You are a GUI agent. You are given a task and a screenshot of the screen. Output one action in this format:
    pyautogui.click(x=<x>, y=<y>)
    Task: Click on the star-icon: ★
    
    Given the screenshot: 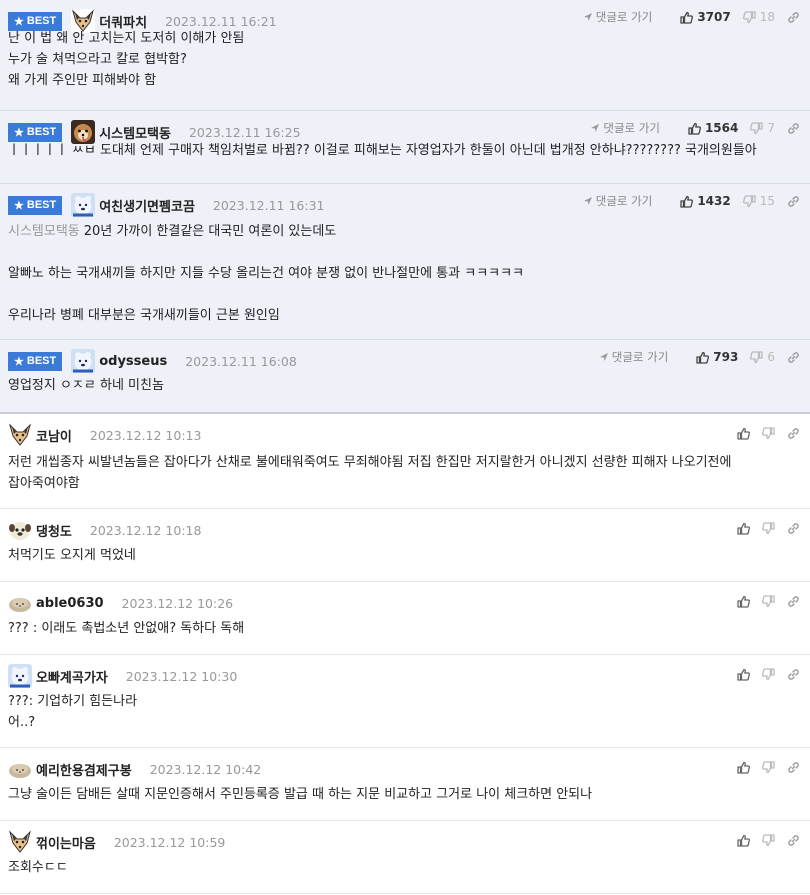 What is the action you would take?
    pyautogui.click(x=19, y=21)
    